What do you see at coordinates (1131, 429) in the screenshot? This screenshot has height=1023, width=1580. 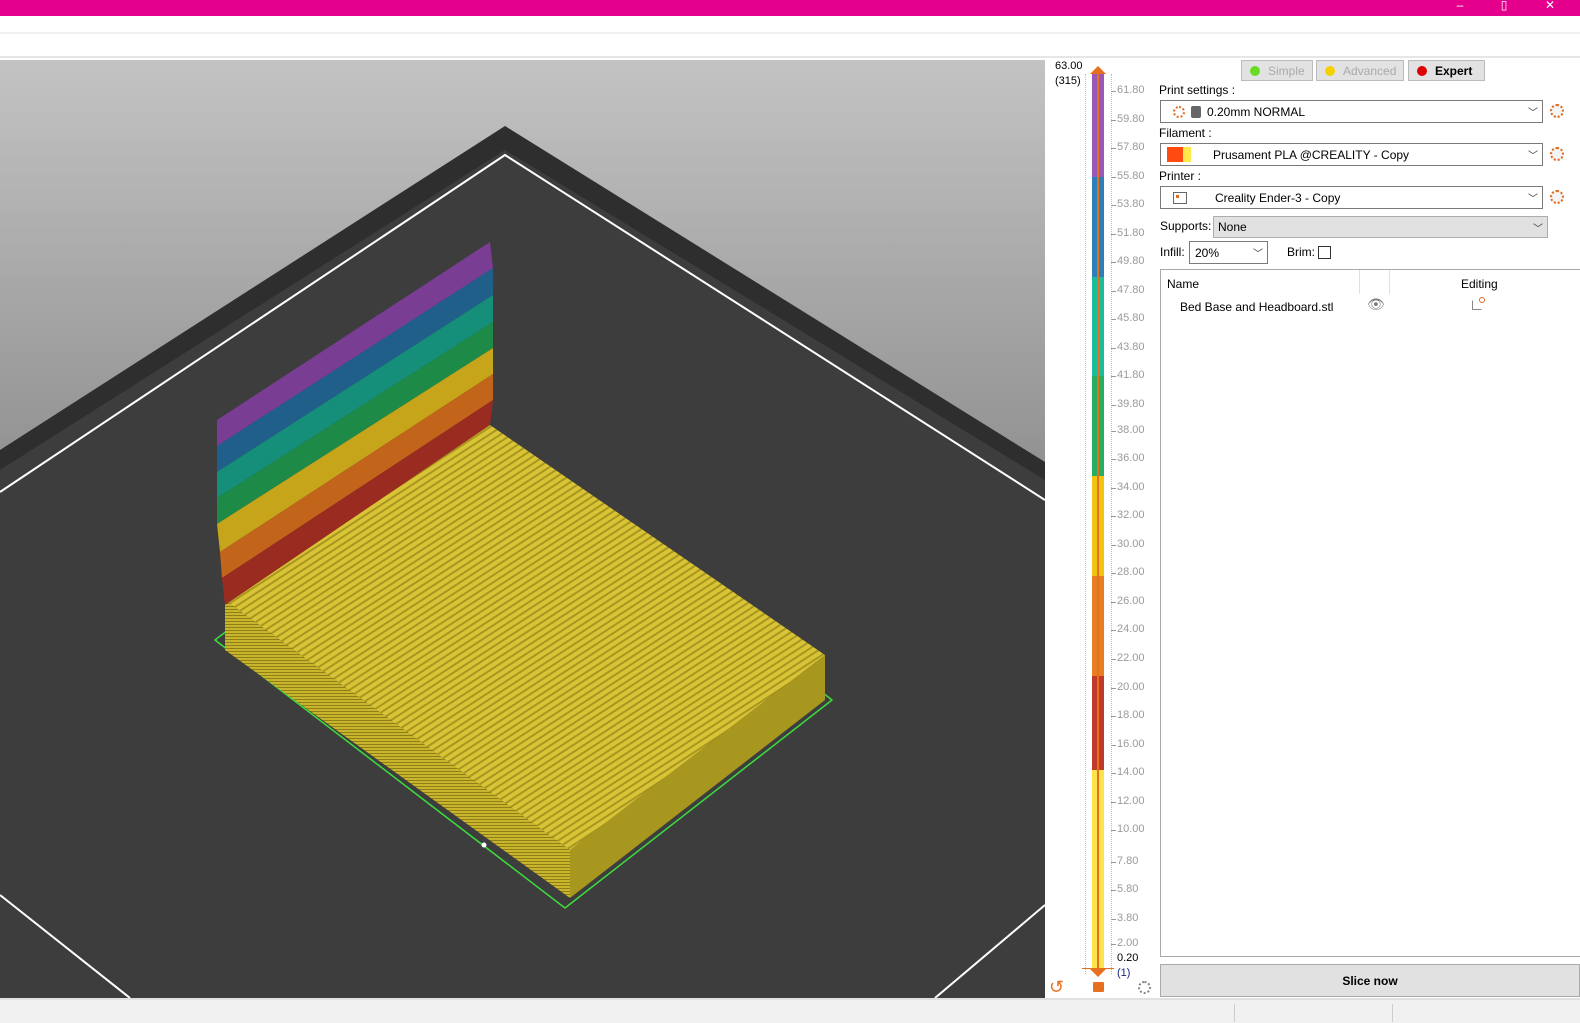 I see `tick-label: 38.00` at bounding box center [1131, 429].